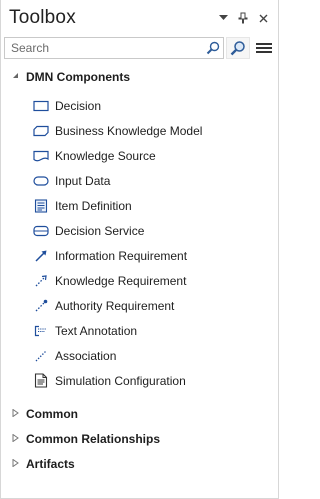  Describe the element at coordinates (139, 380) in the screenshot. I see `toolbox-item-simulation-configuration: Simulation Configuration` at that location.